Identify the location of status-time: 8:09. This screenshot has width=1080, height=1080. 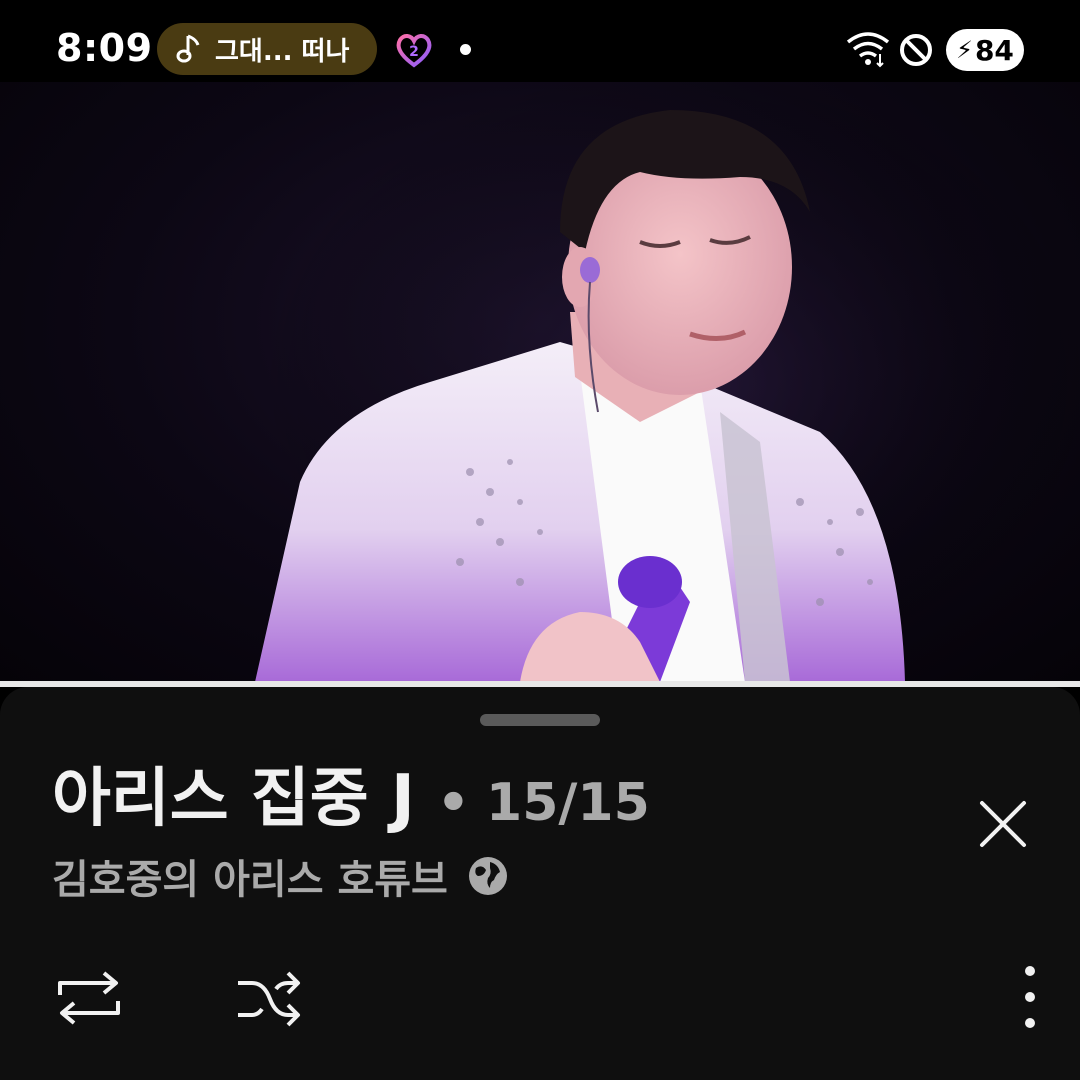
(104, 48).